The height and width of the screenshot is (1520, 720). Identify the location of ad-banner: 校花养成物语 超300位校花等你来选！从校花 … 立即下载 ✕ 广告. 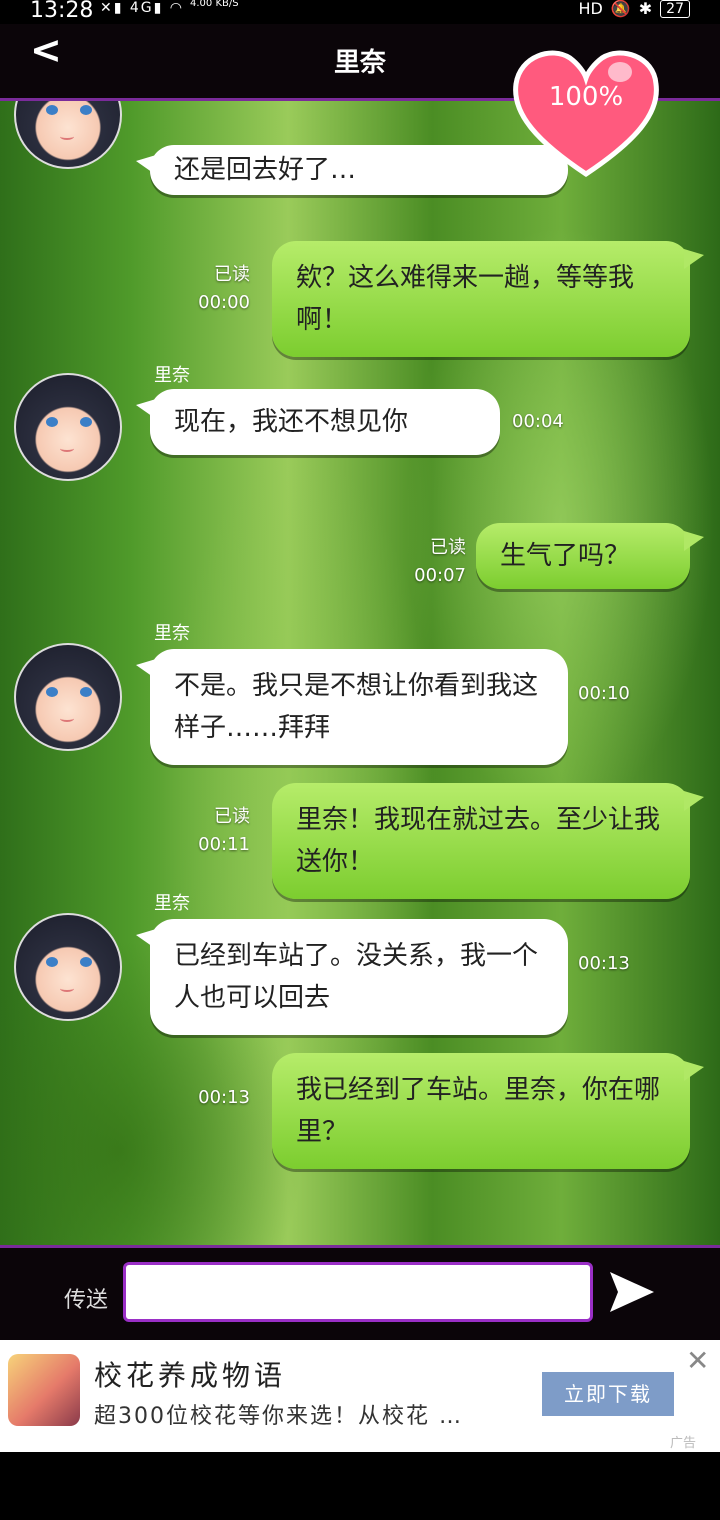
(360, 1396).